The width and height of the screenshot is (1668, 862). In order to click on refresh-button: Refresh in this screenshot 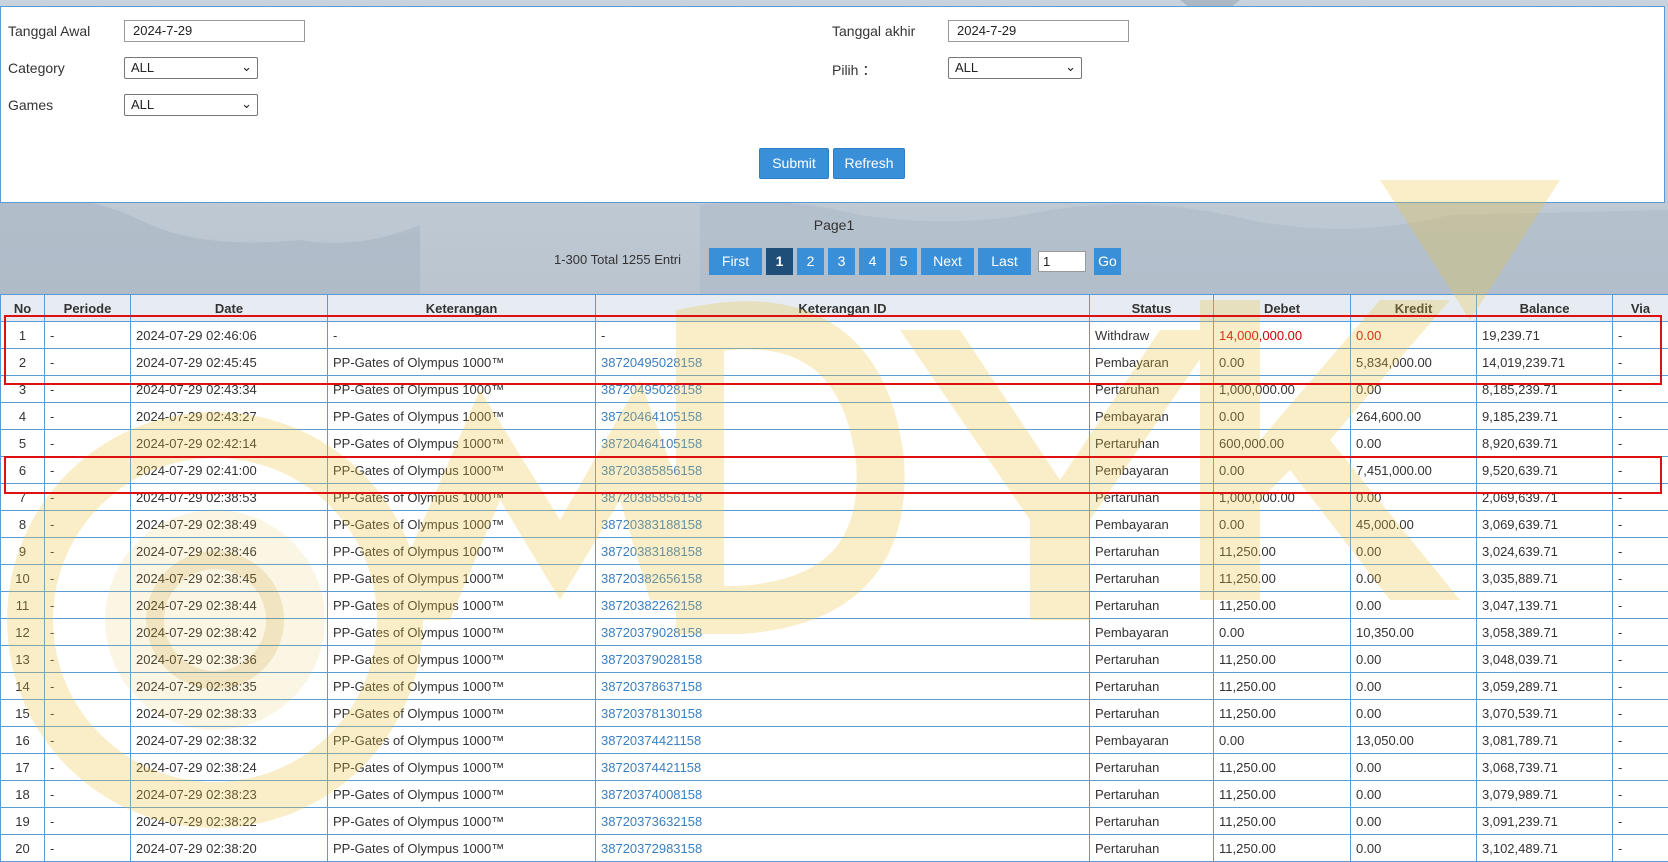, I will do `click(869, 163)`.